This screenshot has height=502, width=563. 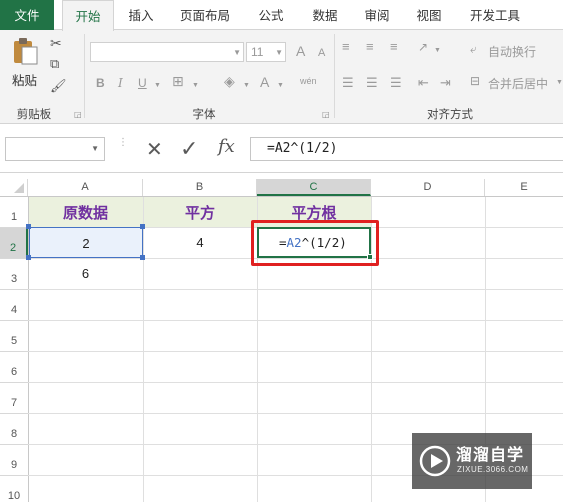 What do you see at coordinates (524, 187) in the screenshot?
I see `column-header-e: E` at bounding box center [524, 187].